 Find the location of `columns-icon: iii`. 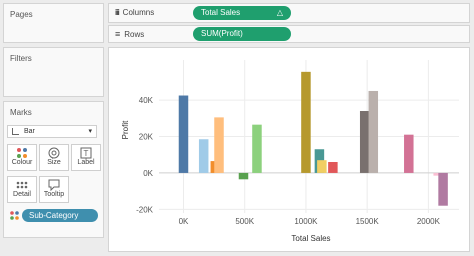

columns-icon: iii is located at coordinates (117, 12).